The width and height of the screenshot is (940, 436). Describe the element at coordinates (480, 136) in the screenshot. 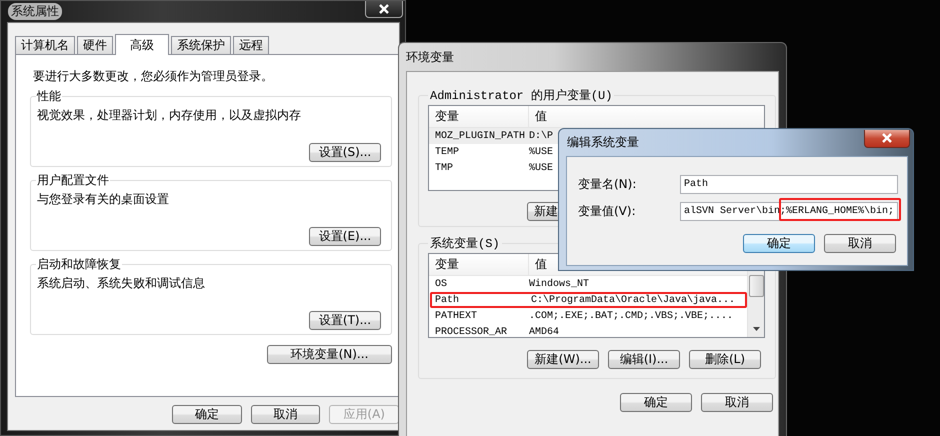

I see `table-cell-text: MOZ_PLUGIN_PATH` at that location.